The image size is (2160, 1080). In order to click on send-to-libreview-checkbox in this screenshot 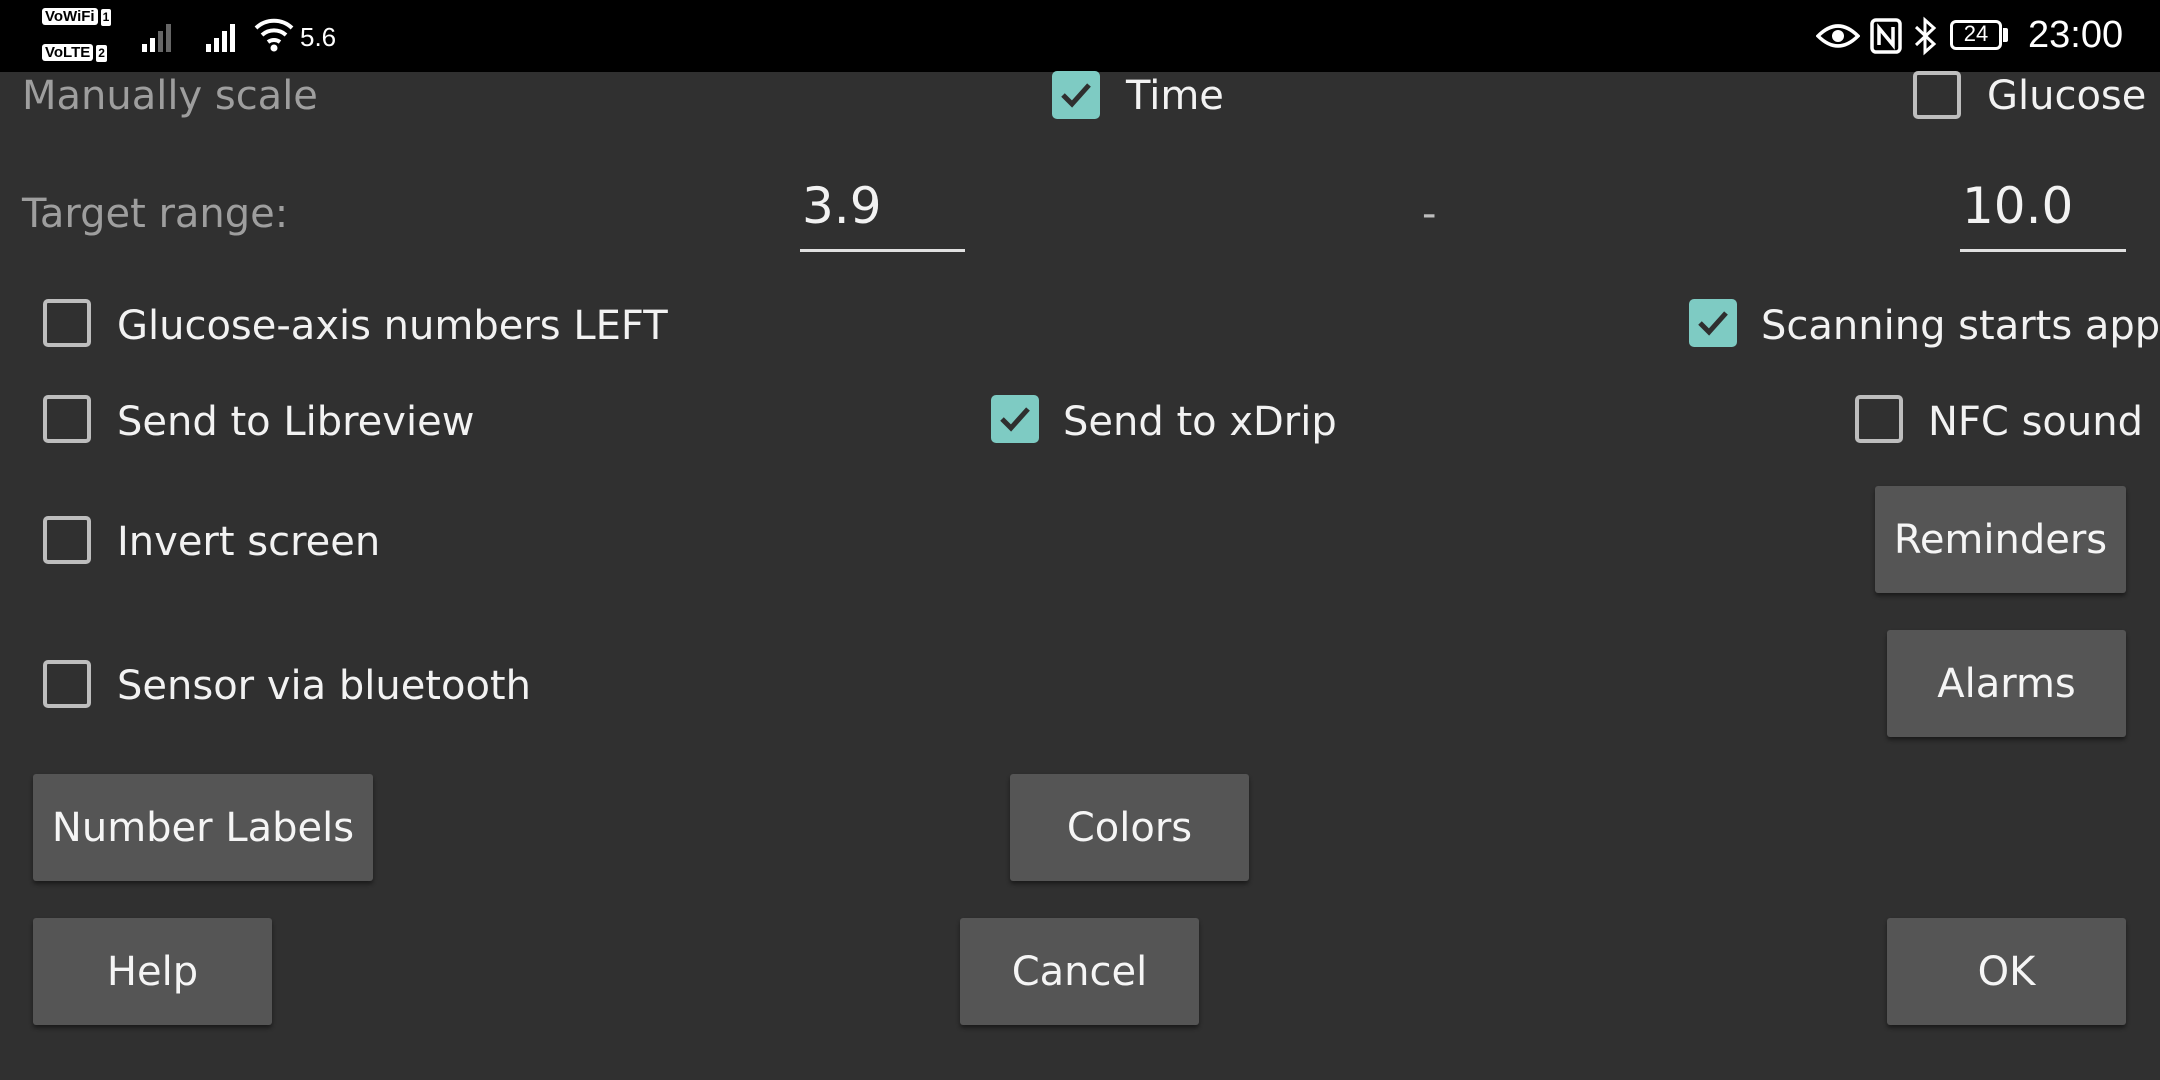, I will do `click(67, 419)`.